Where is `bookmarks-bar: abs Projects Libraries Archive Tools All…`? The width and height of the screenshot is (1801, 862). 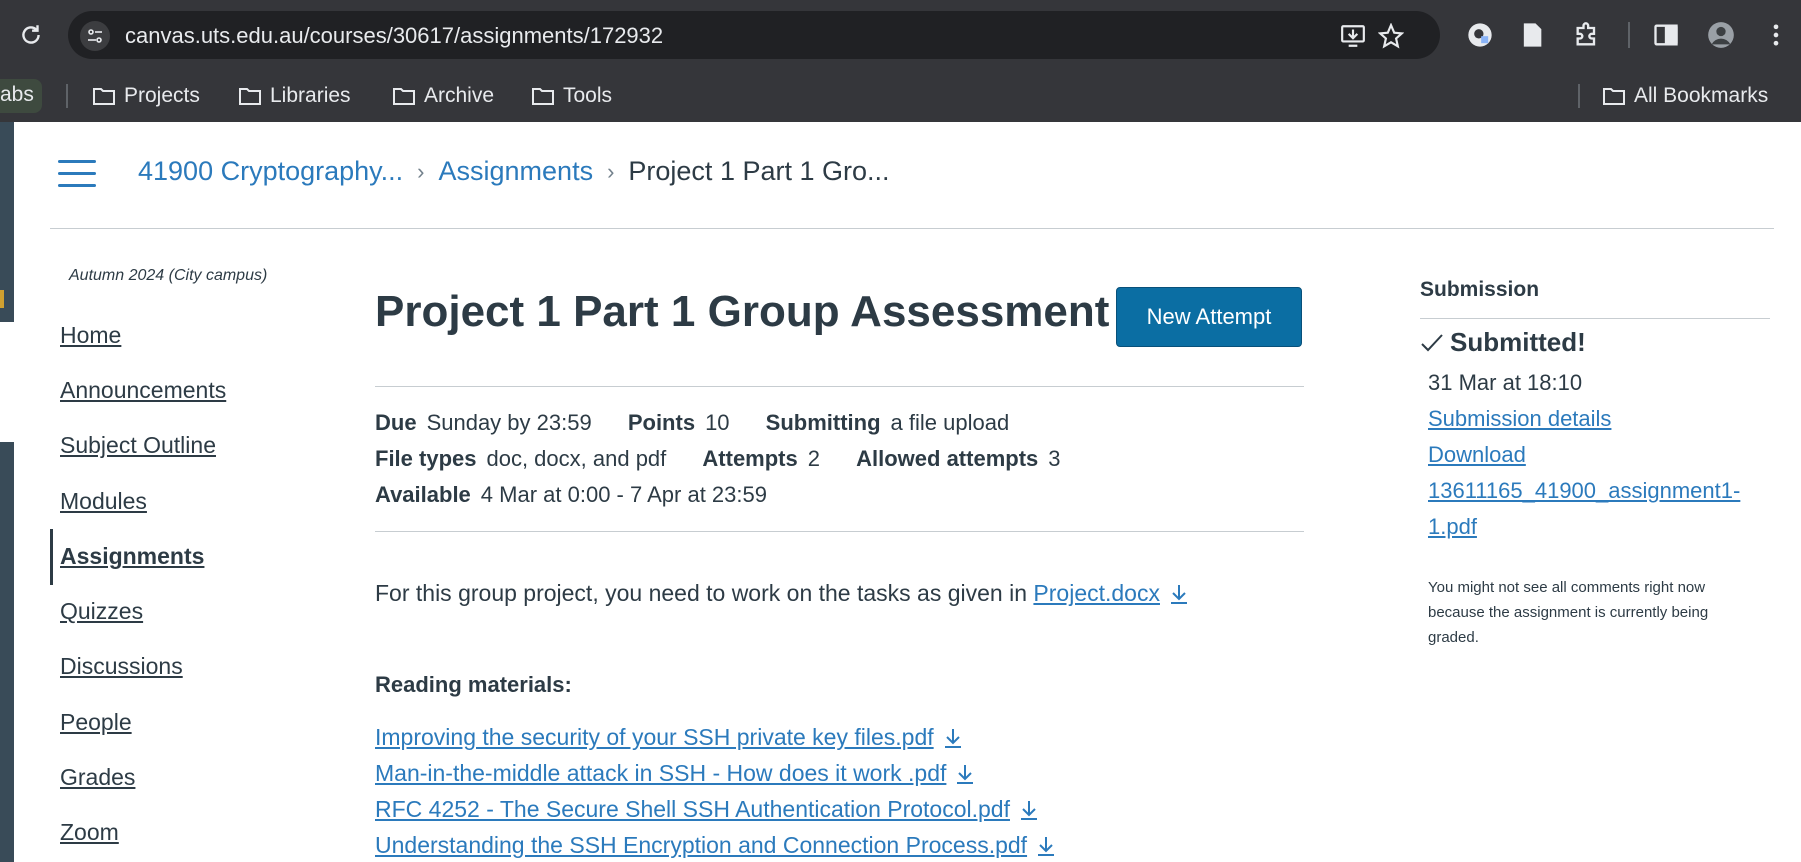 bookmarks-bar: abs Projects Libraries Archive Tools All… is located at coordinates (900, 96).